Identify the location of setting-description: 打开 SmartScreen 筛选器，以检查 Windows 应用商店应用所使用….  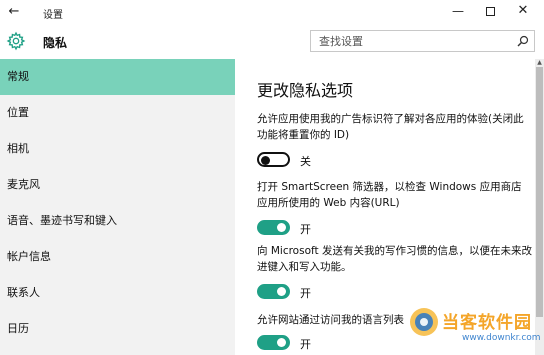
(389, 195).